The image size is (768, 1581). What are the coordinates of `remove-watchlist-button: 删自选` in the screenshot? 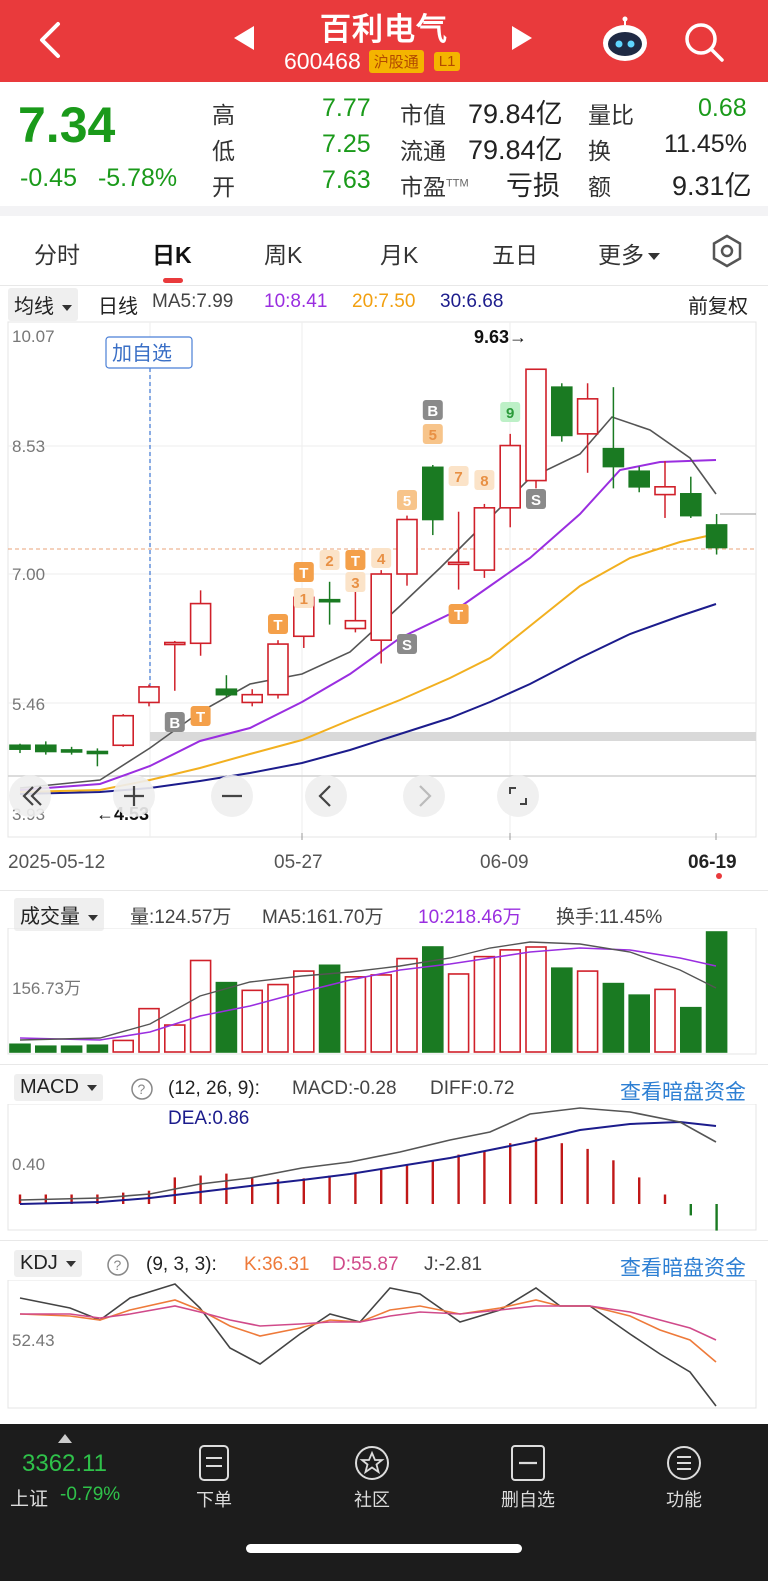 It's located at (528, 1478).